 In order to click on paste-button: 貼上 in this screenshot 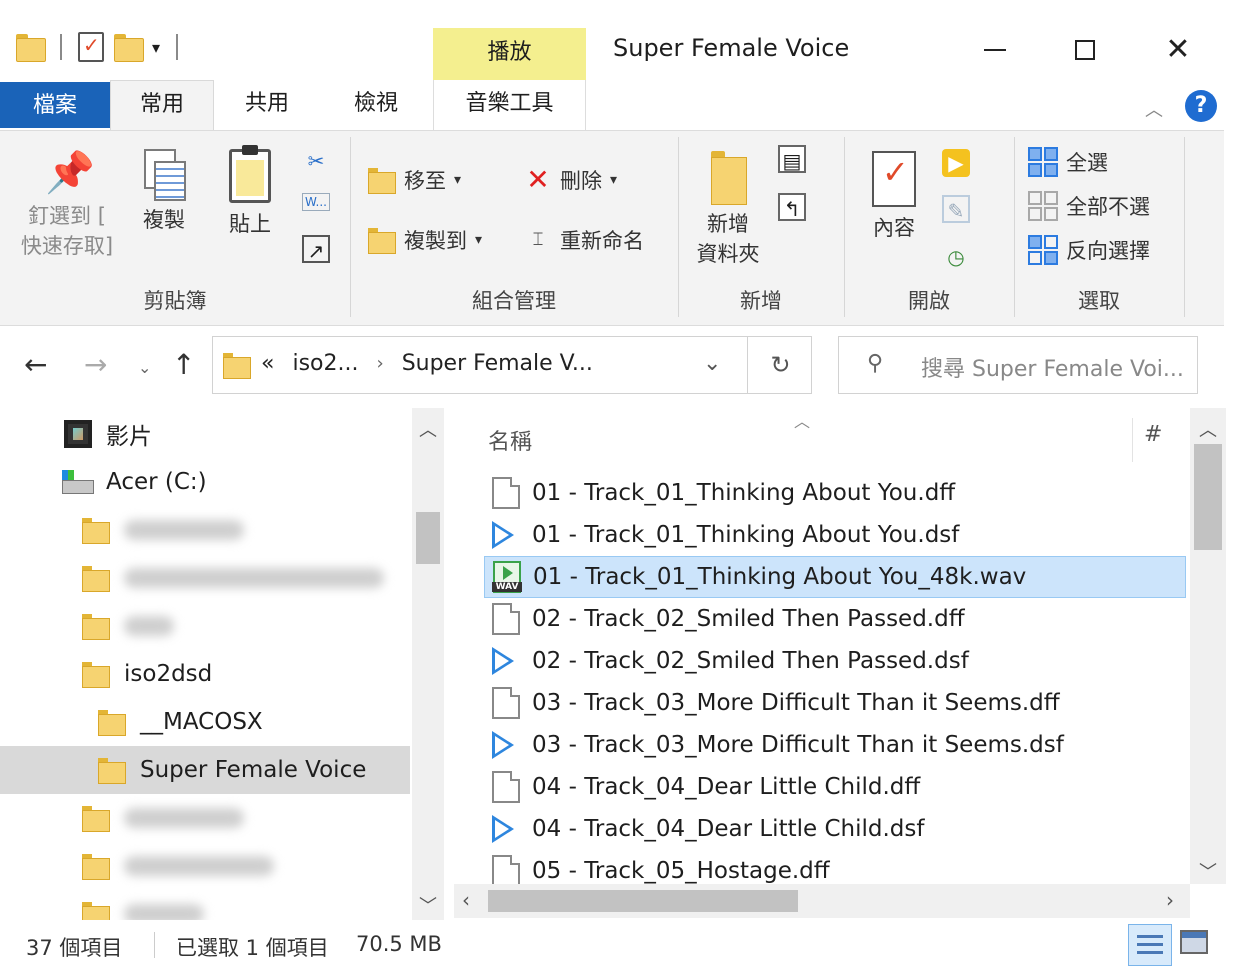, I will do `click(250, 192)`.